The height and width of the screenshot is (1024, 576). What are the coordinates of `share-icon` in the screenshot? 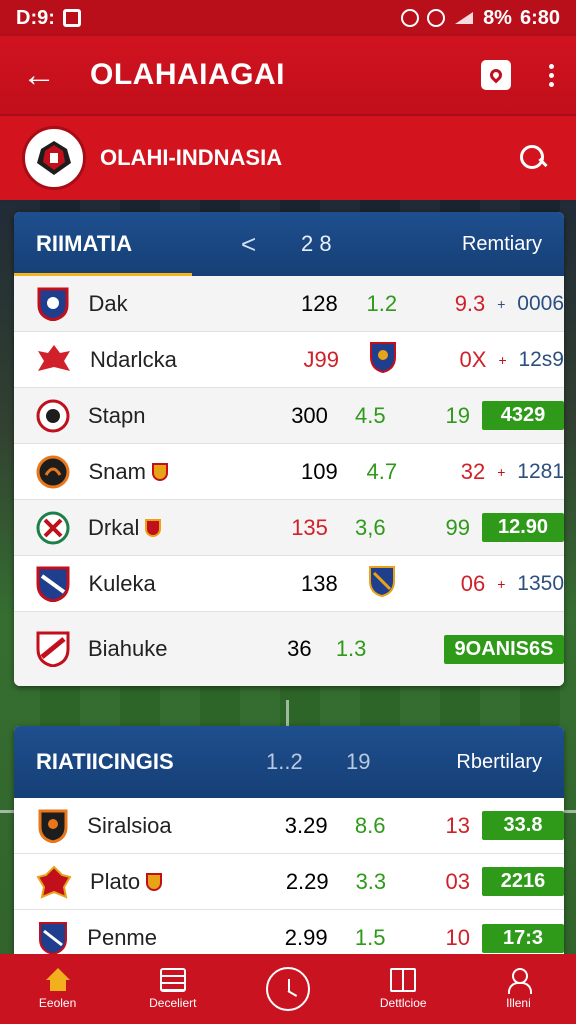 It's located at (496, 75).